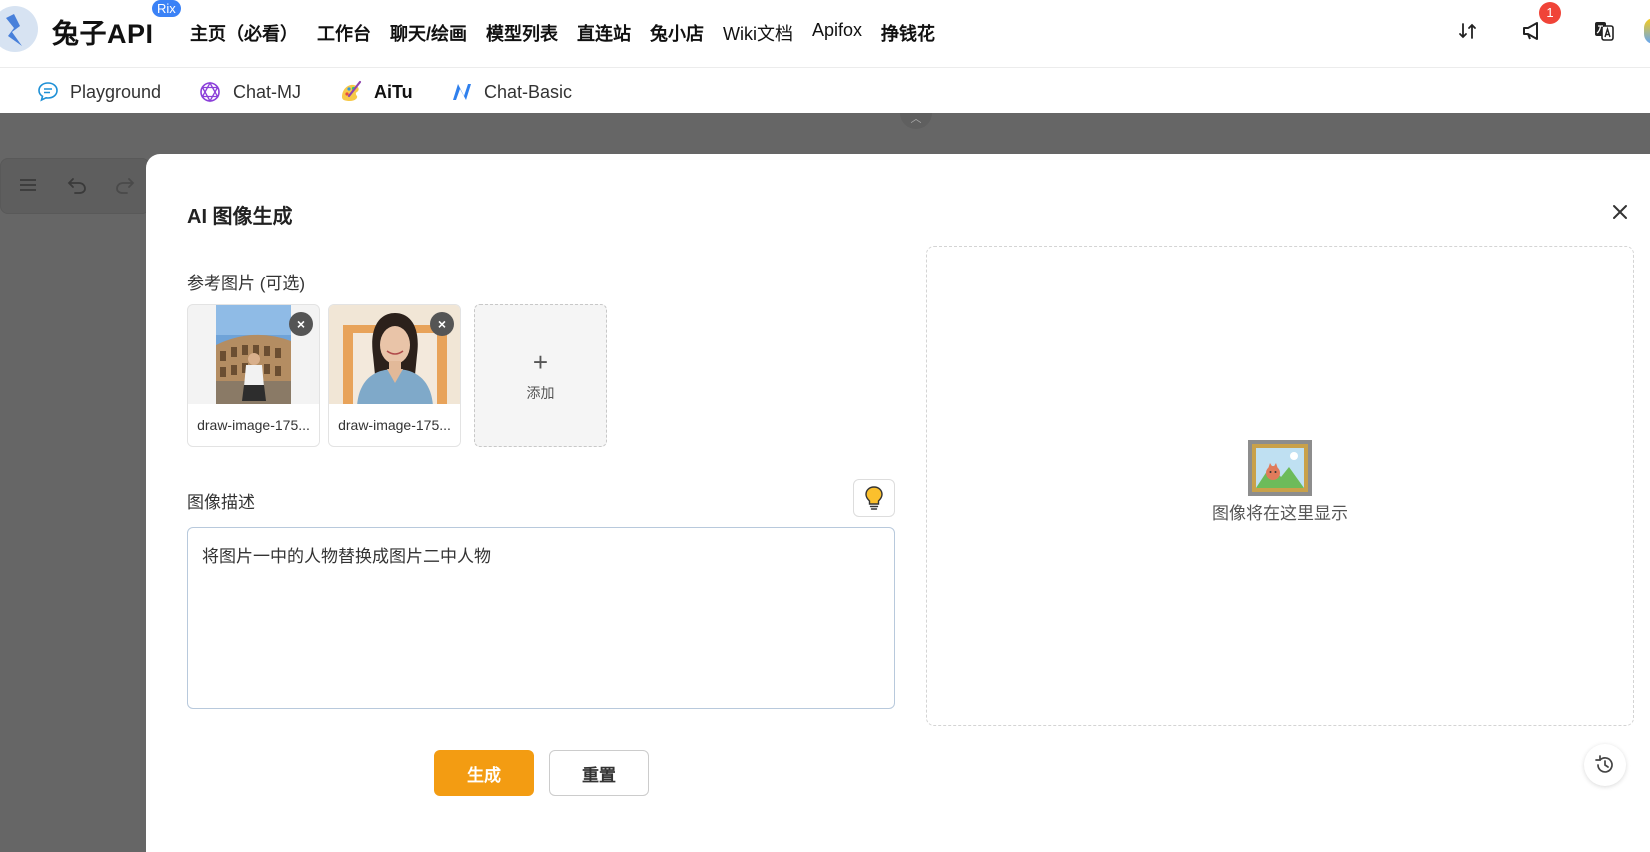  What do you see at coordinates (908, 33) in the screenshot?
I see `nav-earn: 挣钱花` at bounding box center [908, 33].